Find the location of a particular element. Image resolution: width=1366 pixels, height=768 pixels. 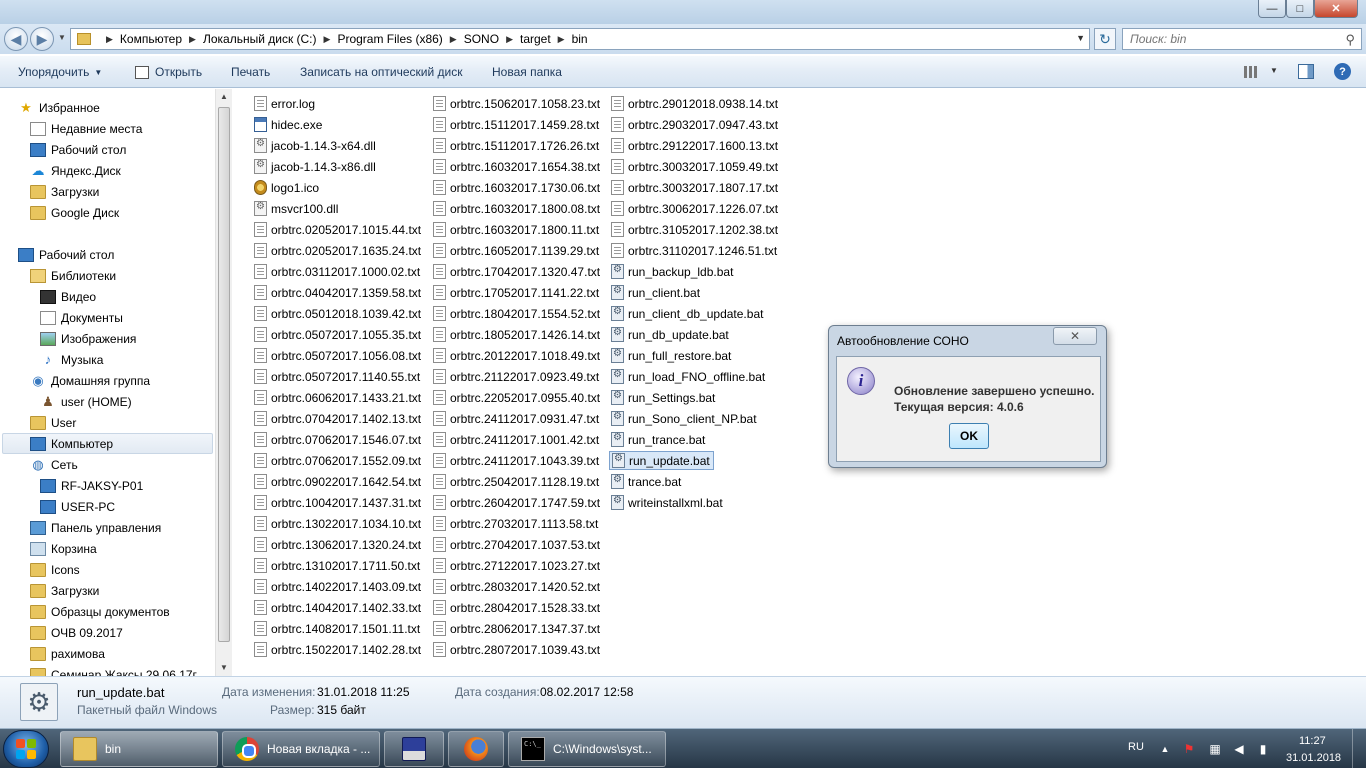

file-item: orbtrc.02052017.1015.44.txt is located at coordinates (338, 229).